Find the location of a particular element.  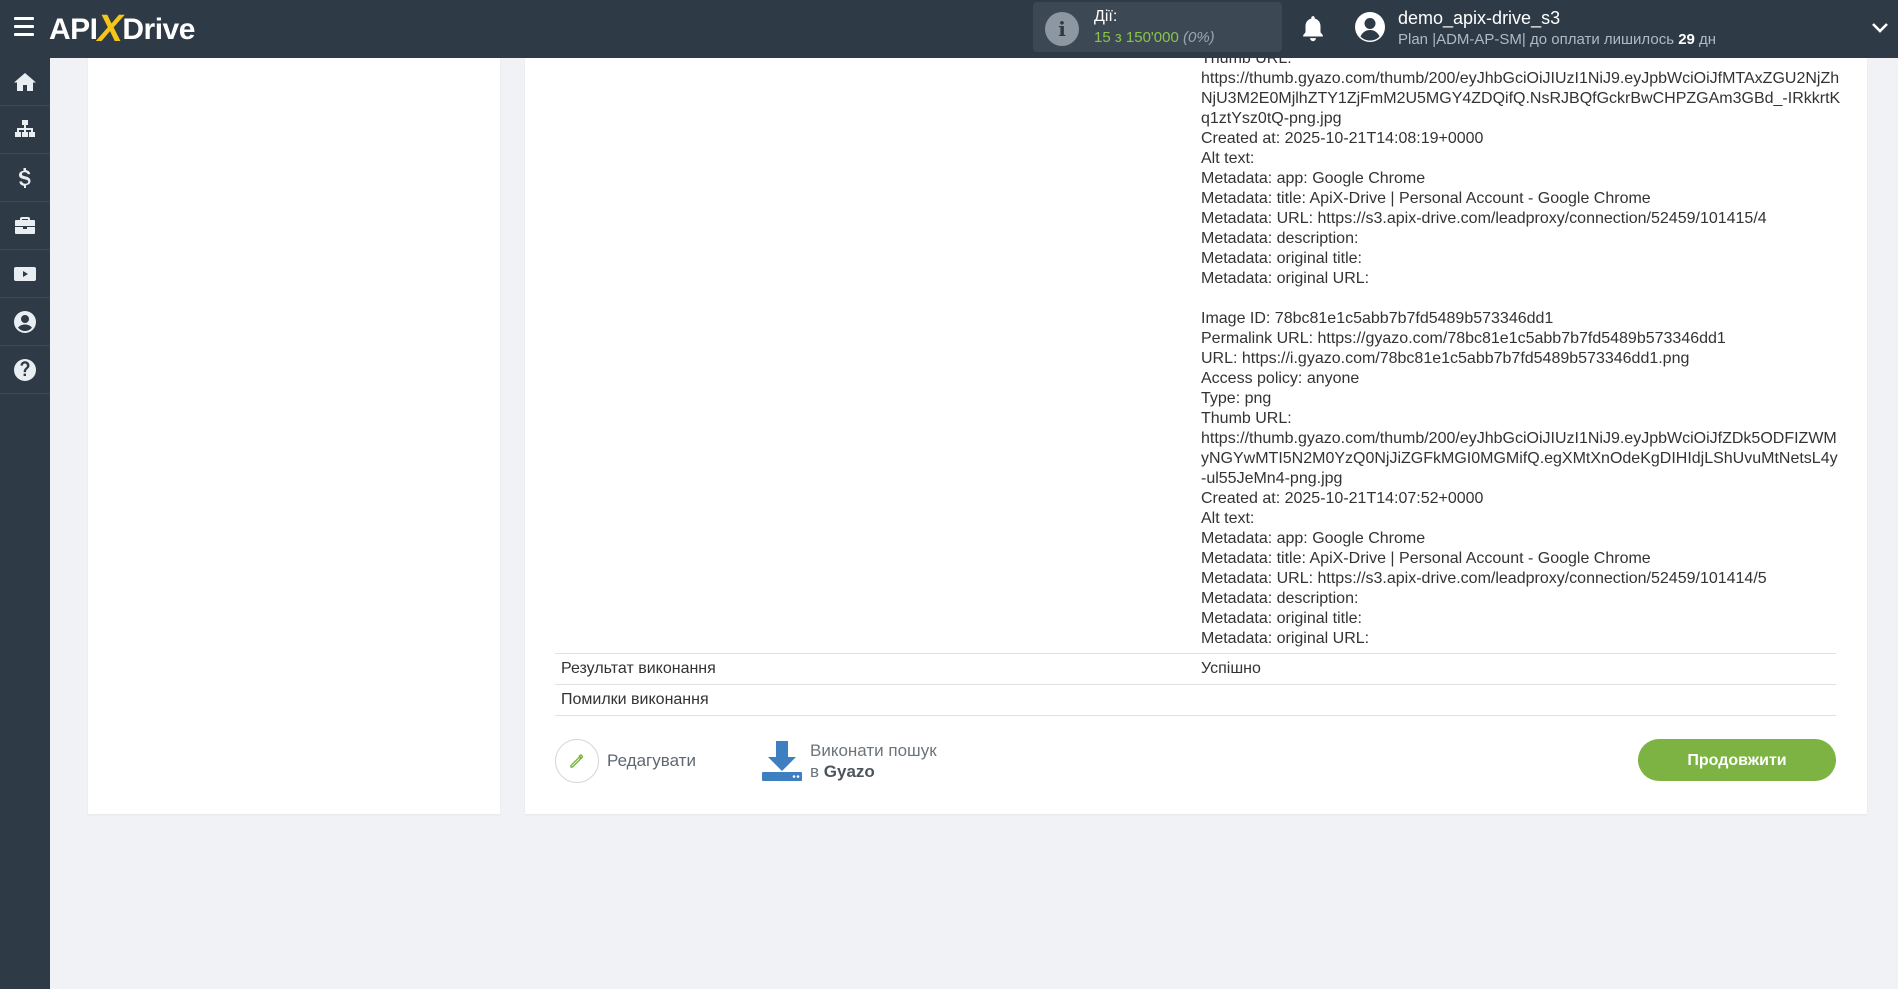

nav-tools is located at coordinates (25, 226).